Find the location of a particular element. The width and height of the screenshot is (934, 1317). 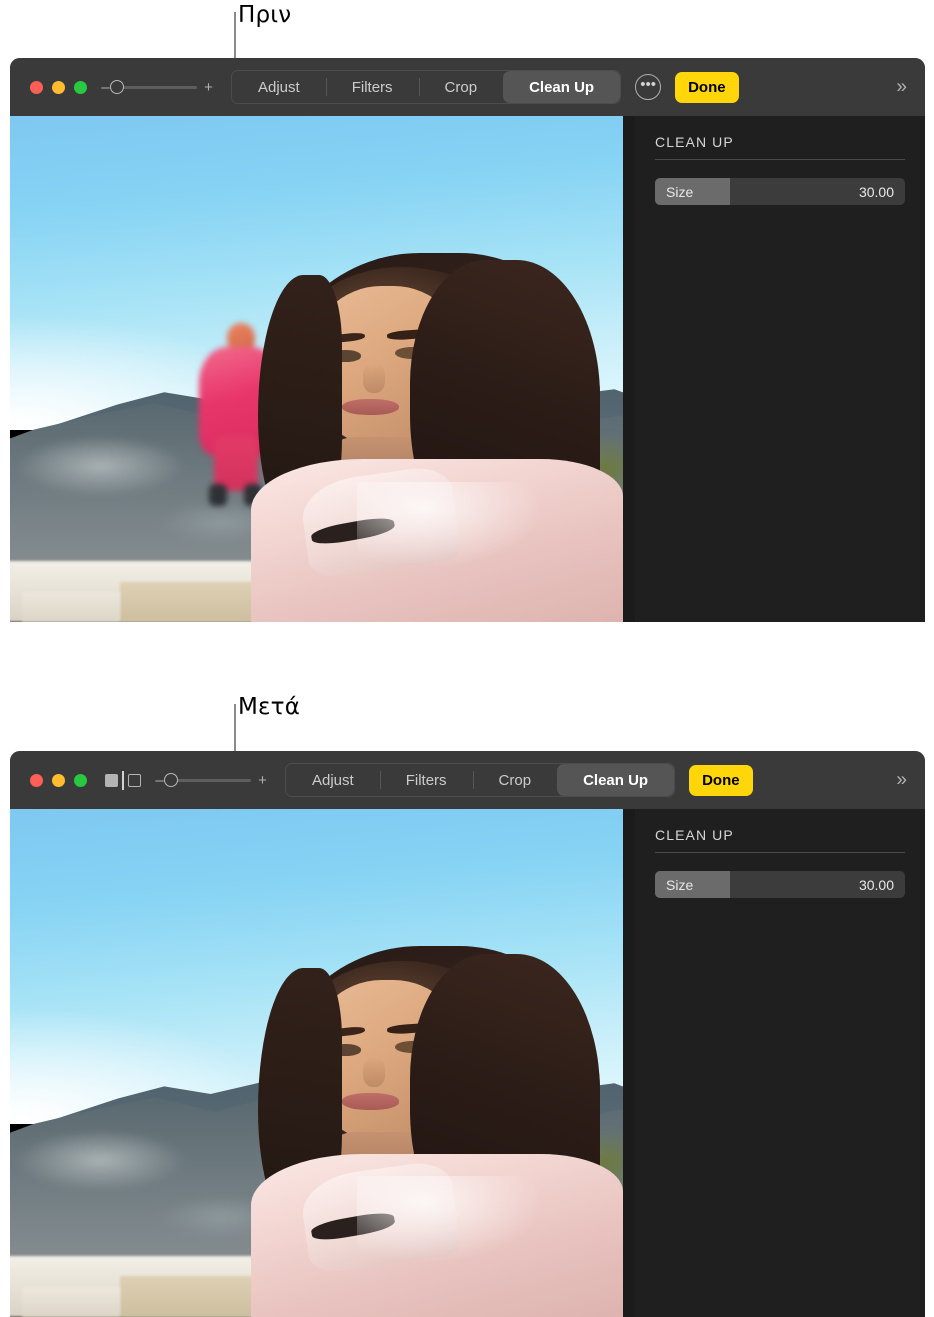

after-window-titlebar: – + Adjust Filters Crop Clean Up Done » is located at coordinates (467, 780).